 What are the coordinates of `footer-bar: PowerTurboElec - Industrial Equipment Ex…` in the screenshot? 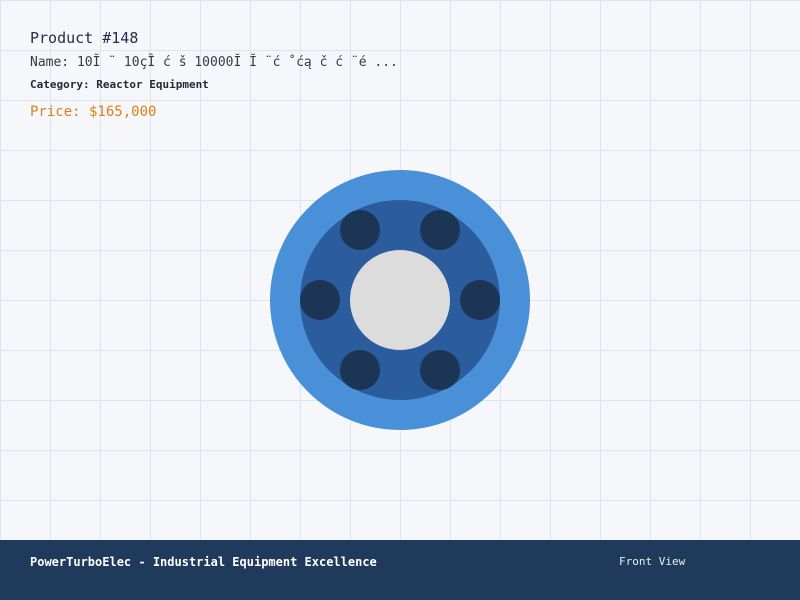 It's located at (400, 570).